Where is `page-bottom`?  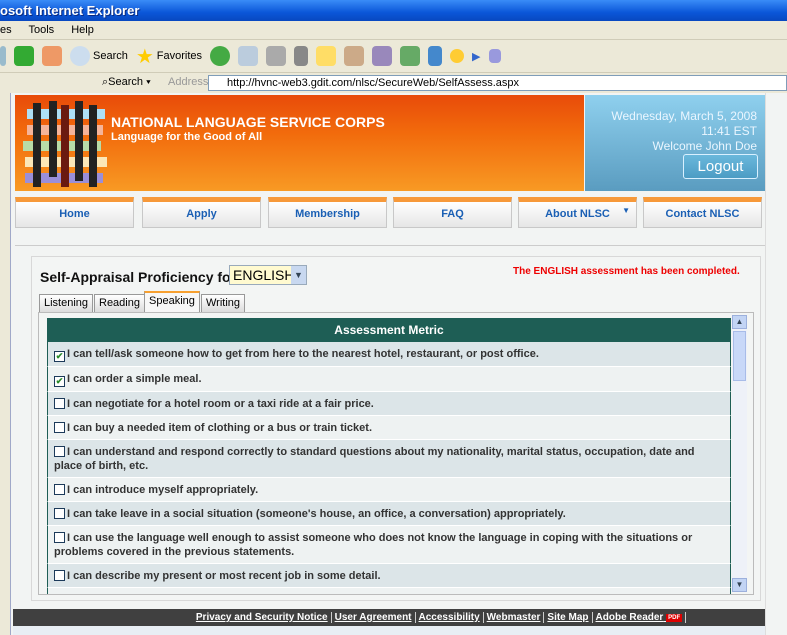 page-bottom is located at coordinates (389, 630).